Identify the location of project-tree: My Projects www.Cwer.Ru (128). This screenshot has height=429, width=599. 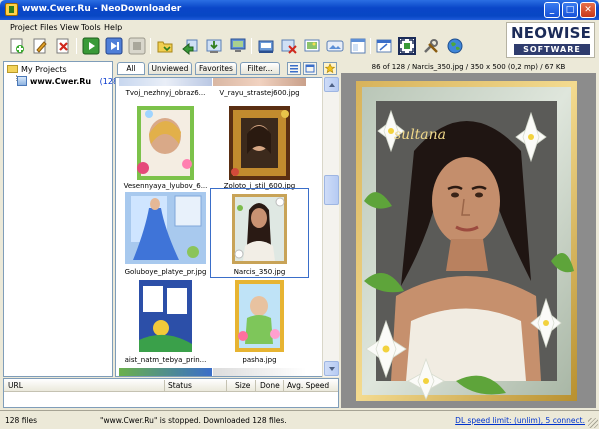
(62, 219).